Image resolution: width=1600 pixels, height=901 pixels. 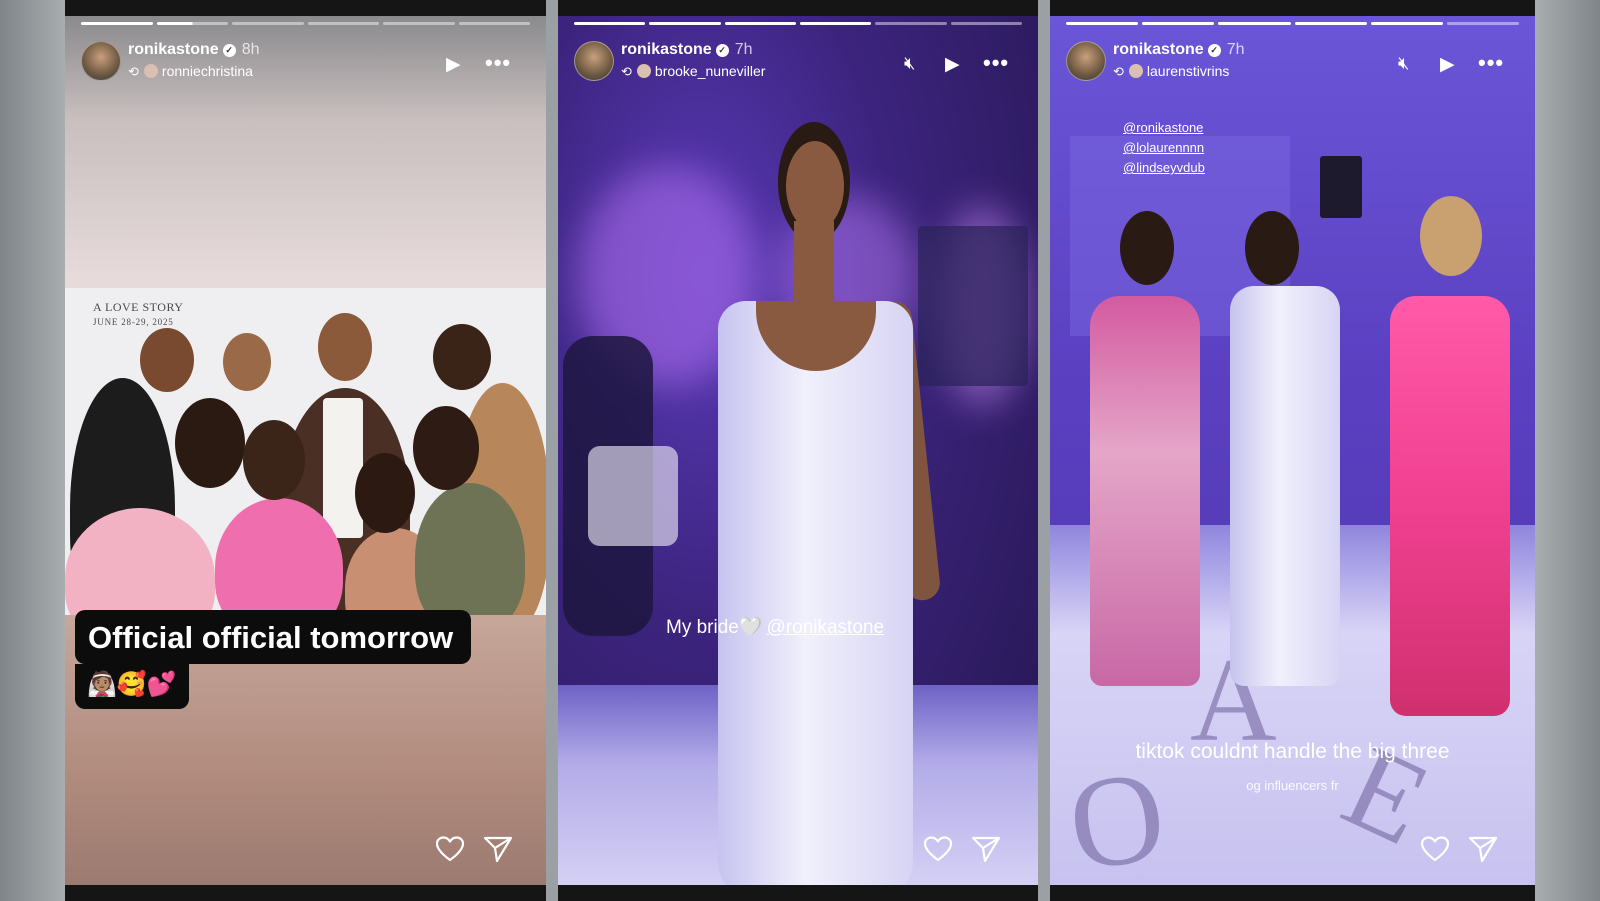 I want to click on repost-attribution: ⟲ brooke_nuneviller, so click(x=693, y=71).